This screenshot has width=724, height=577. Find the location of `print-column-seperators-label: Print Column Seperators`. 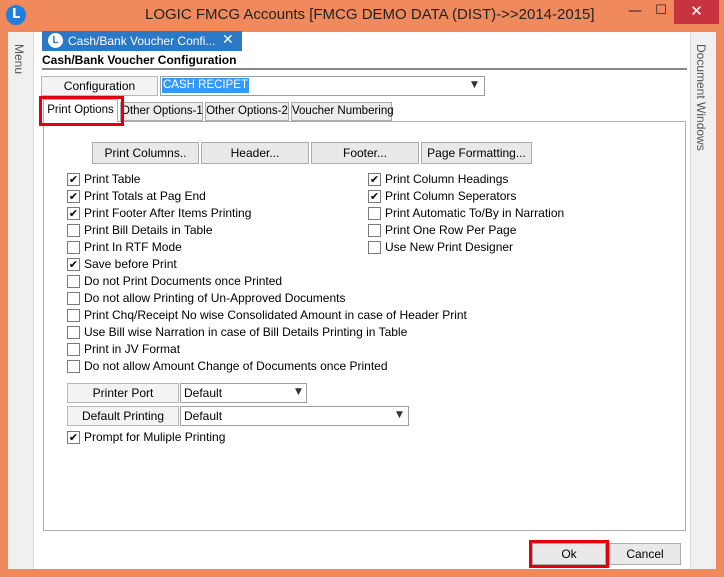

print-column-seperators-label: Print Column Seperators is located at coordinates (450, 196).